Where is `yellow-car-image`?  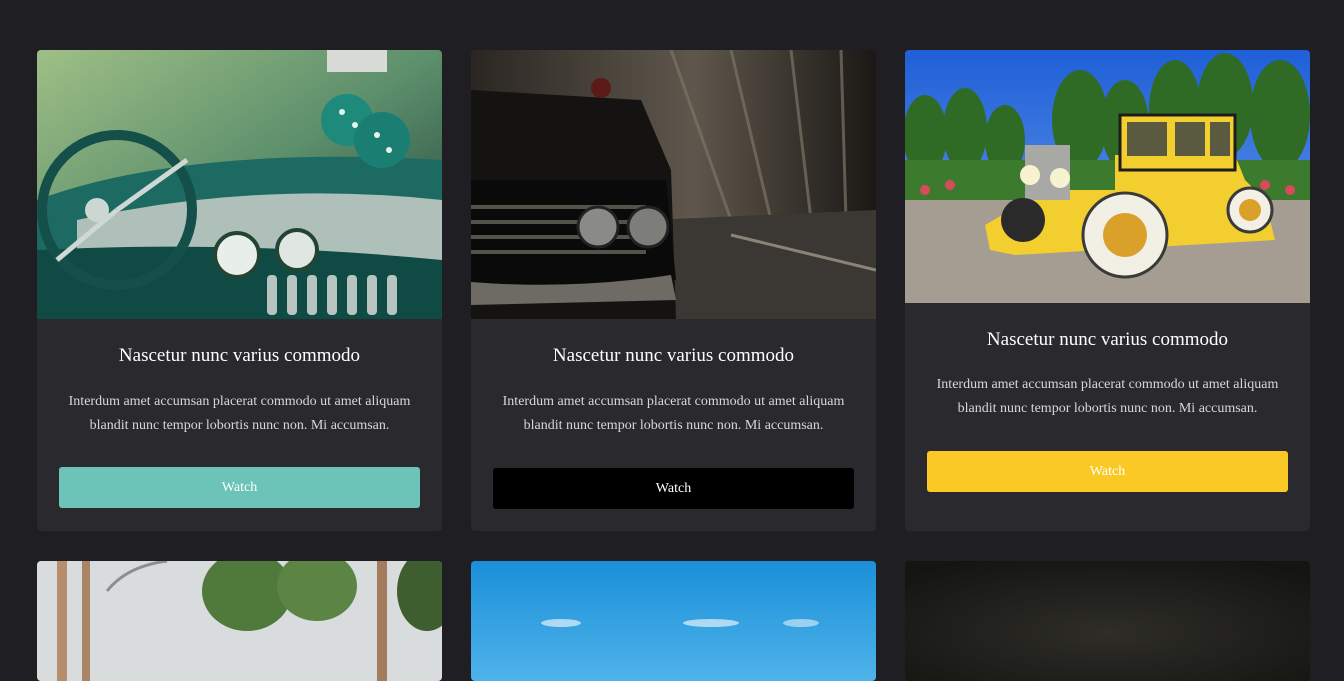
yellow-car-image is located at coordinates (1107, 176).